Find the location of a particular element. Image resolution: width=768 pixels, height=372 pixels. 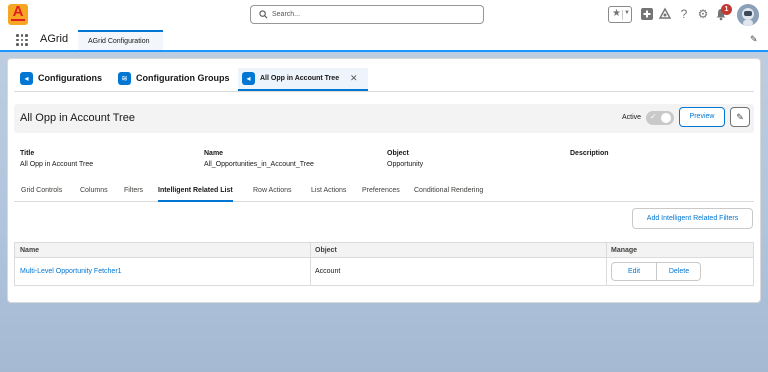

app-name: AGrid is located at coordinates (54, 39).